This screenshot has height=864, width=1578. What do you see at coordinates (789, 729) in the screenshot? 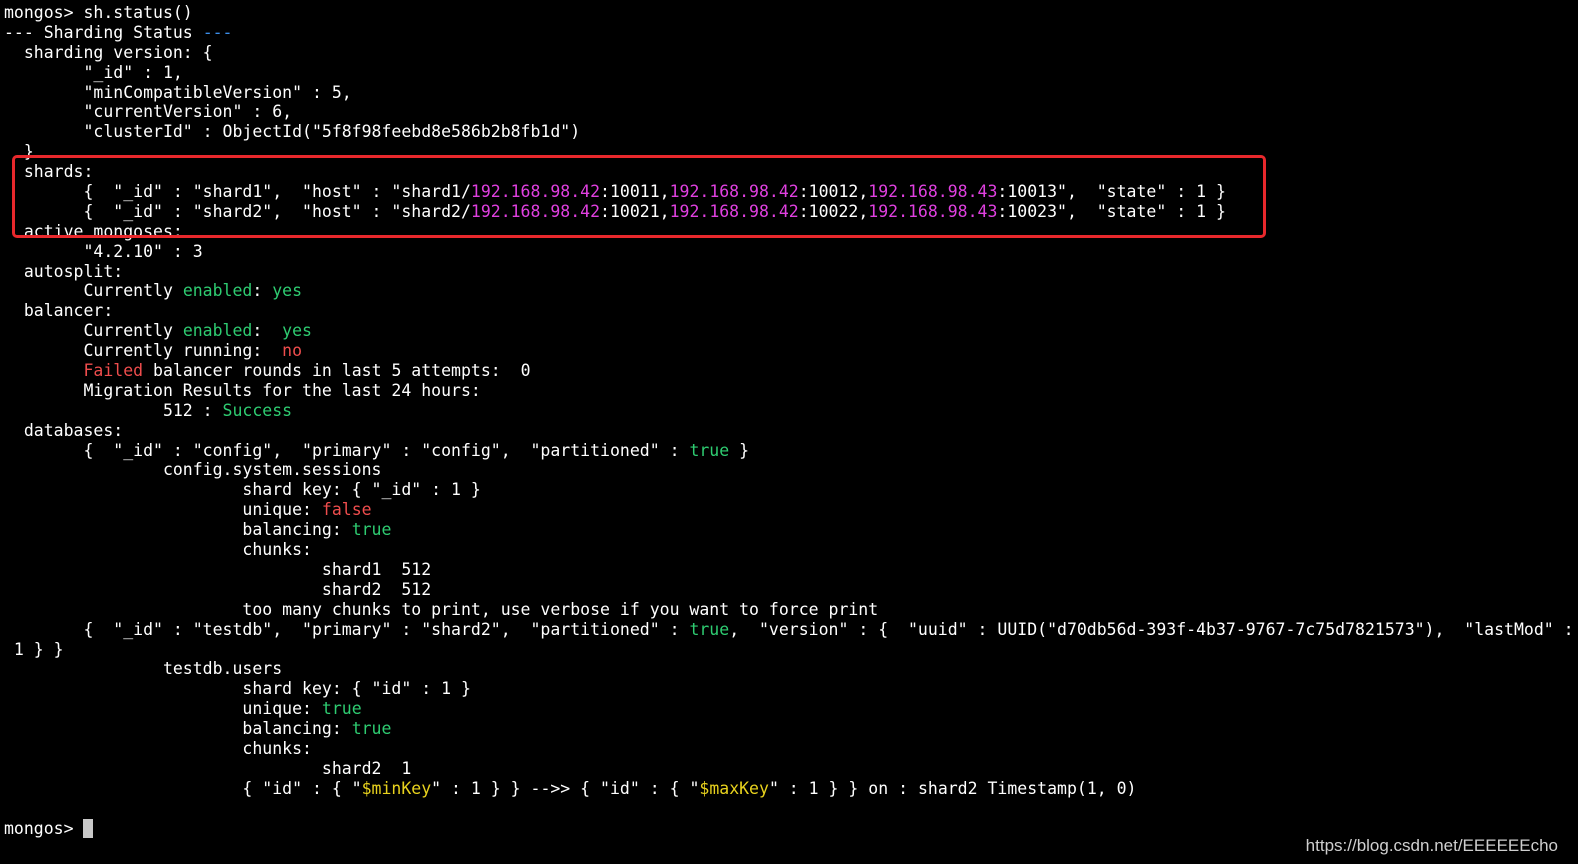
I see `terminal-line: balancing: true` at bounding box center [789, 729].